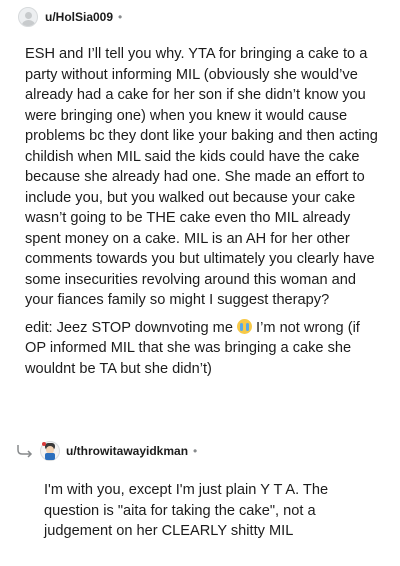 The height and width of the screenshot is (566, 400). Describe the element at coordinates (50, 451) in the screenshot. I see `custom-avatar-icon` at that location.